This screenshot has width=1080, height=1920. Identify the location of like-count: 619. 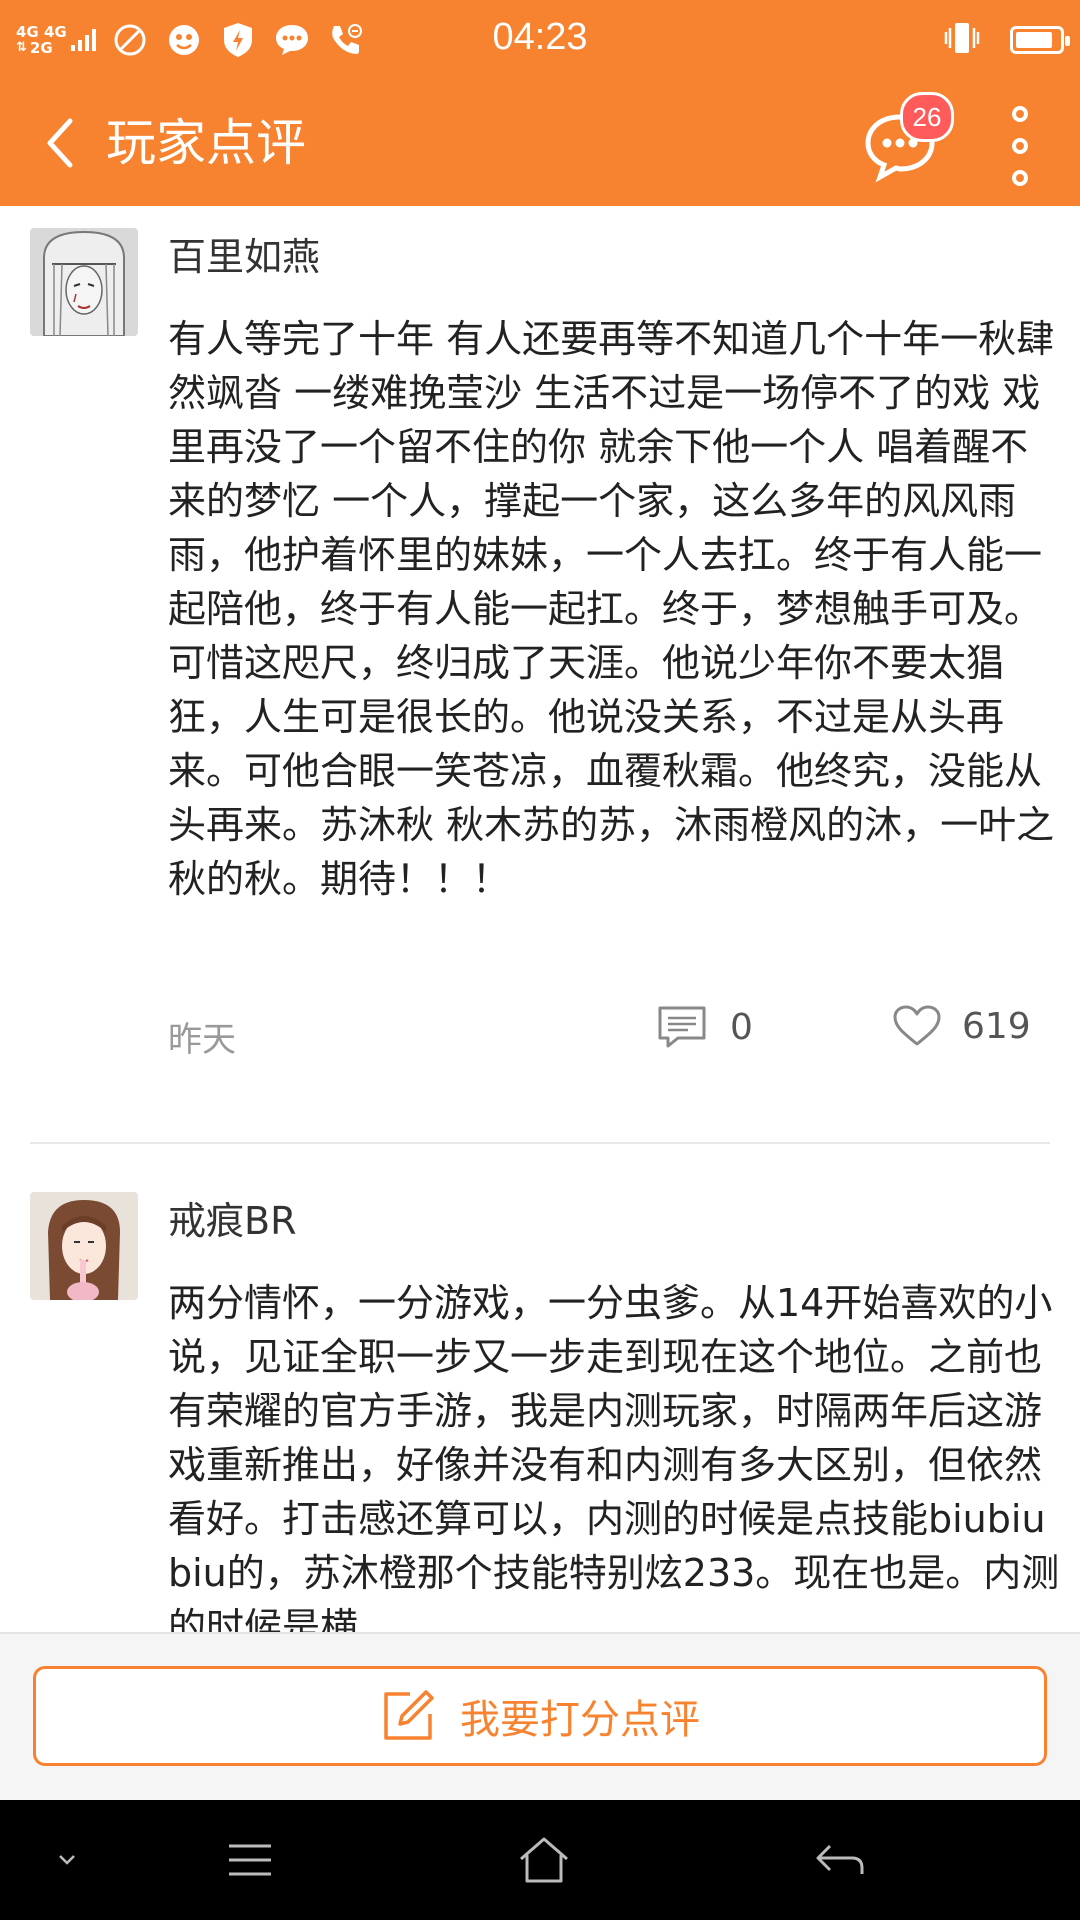
(996, 1026).